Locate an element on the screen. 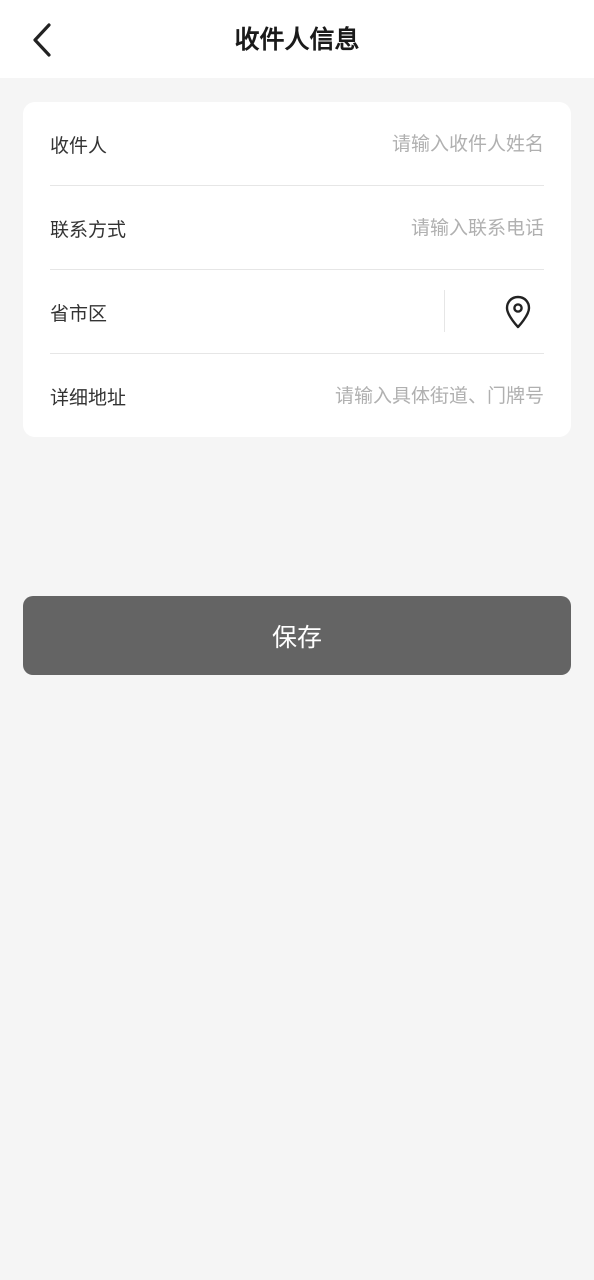 This screenshot has width=594, height=1280. phone-row: 联系方式 is located at coordinates (297, 228).